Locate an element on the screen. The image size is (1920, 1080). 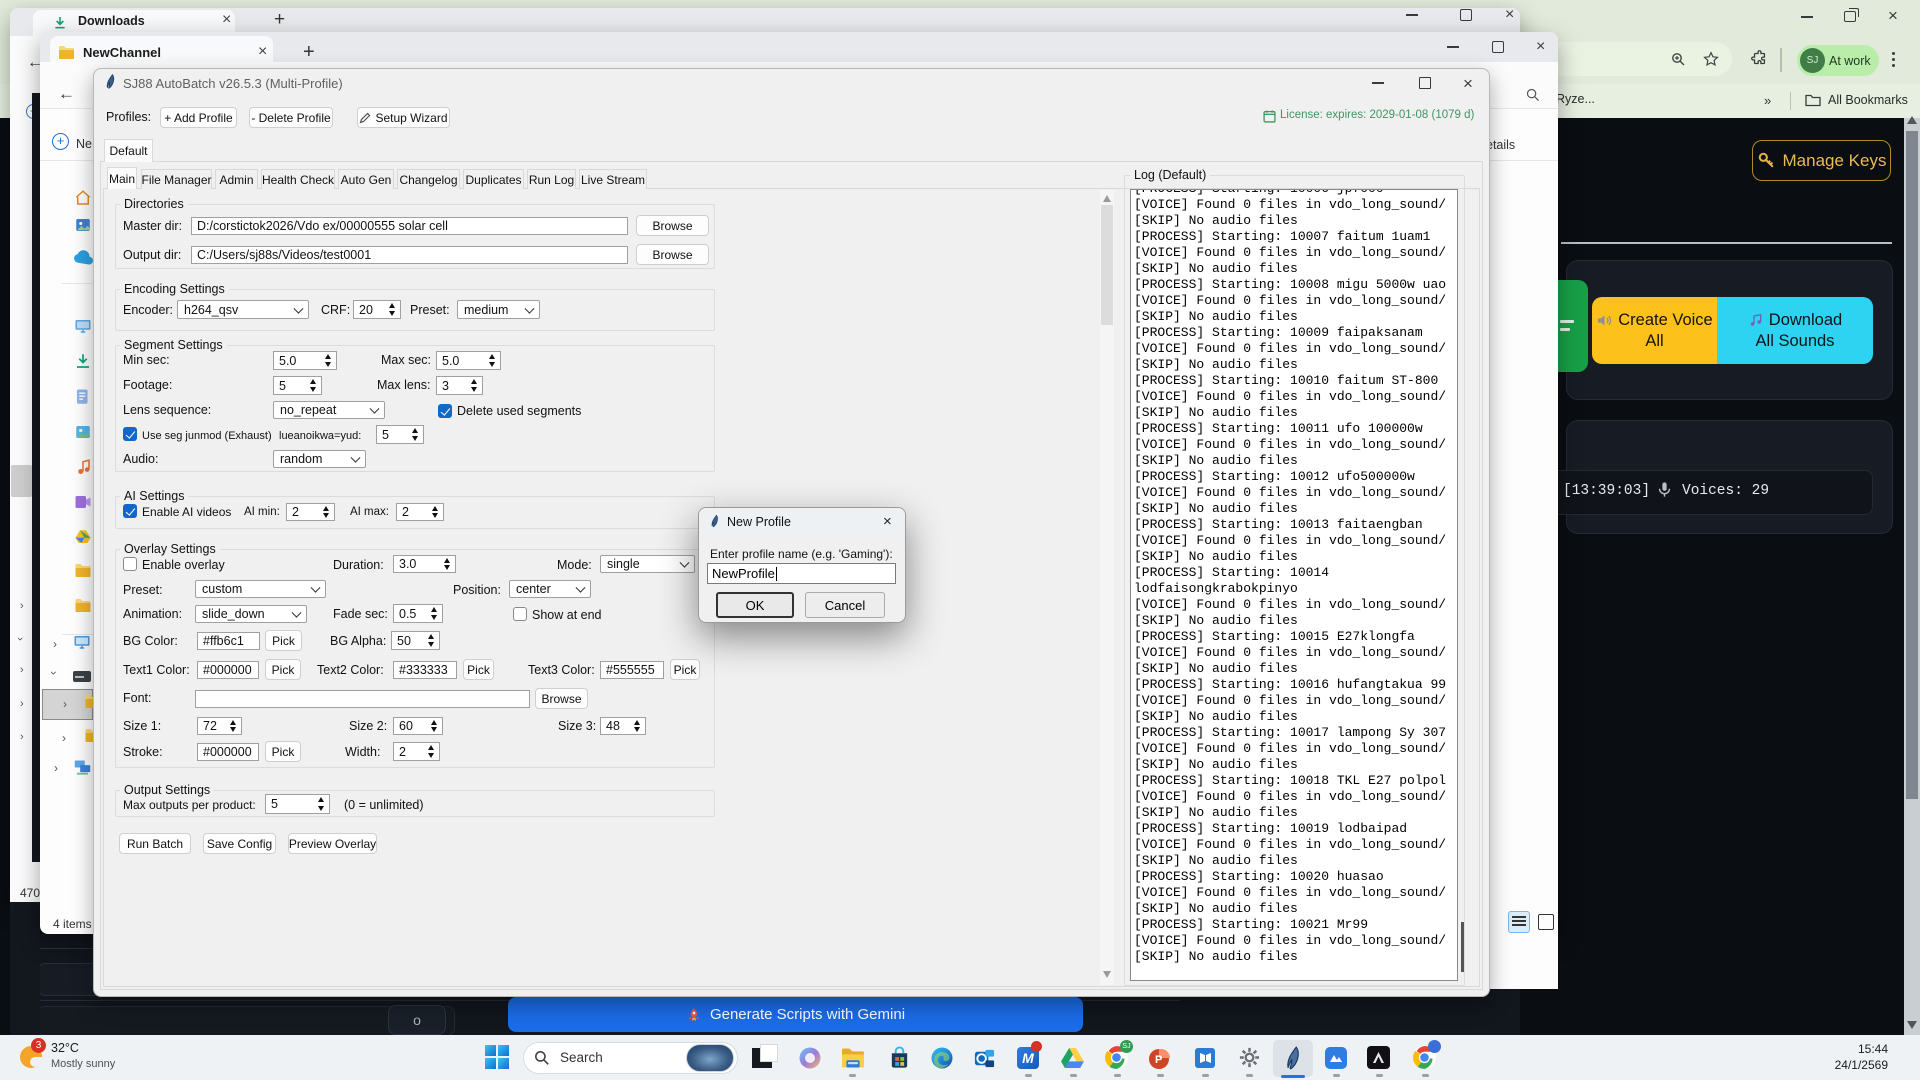
svg-text: P is located at coordinates (1158, 1060).